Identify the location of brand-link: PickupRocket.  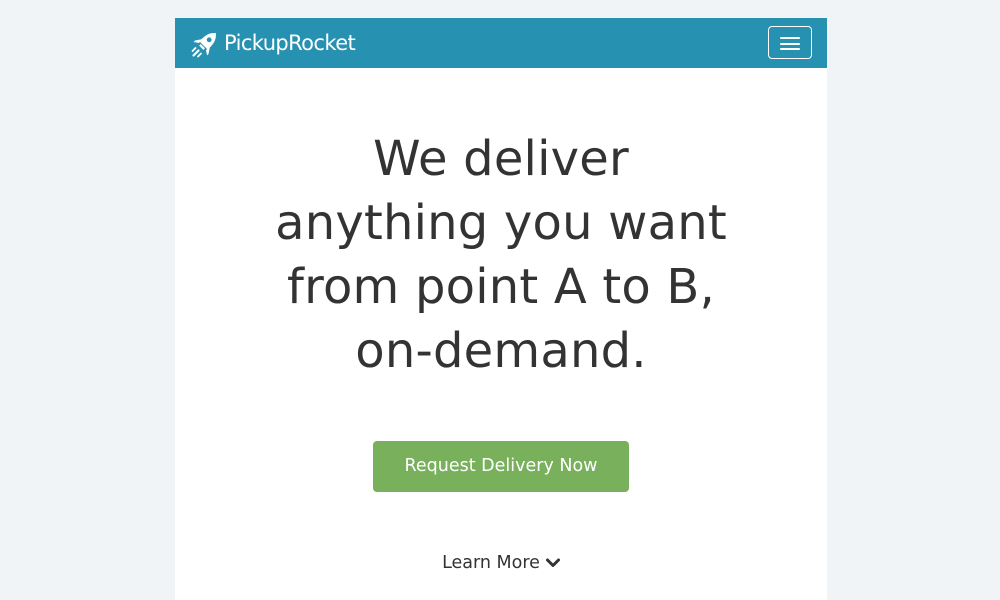
(273, 43).